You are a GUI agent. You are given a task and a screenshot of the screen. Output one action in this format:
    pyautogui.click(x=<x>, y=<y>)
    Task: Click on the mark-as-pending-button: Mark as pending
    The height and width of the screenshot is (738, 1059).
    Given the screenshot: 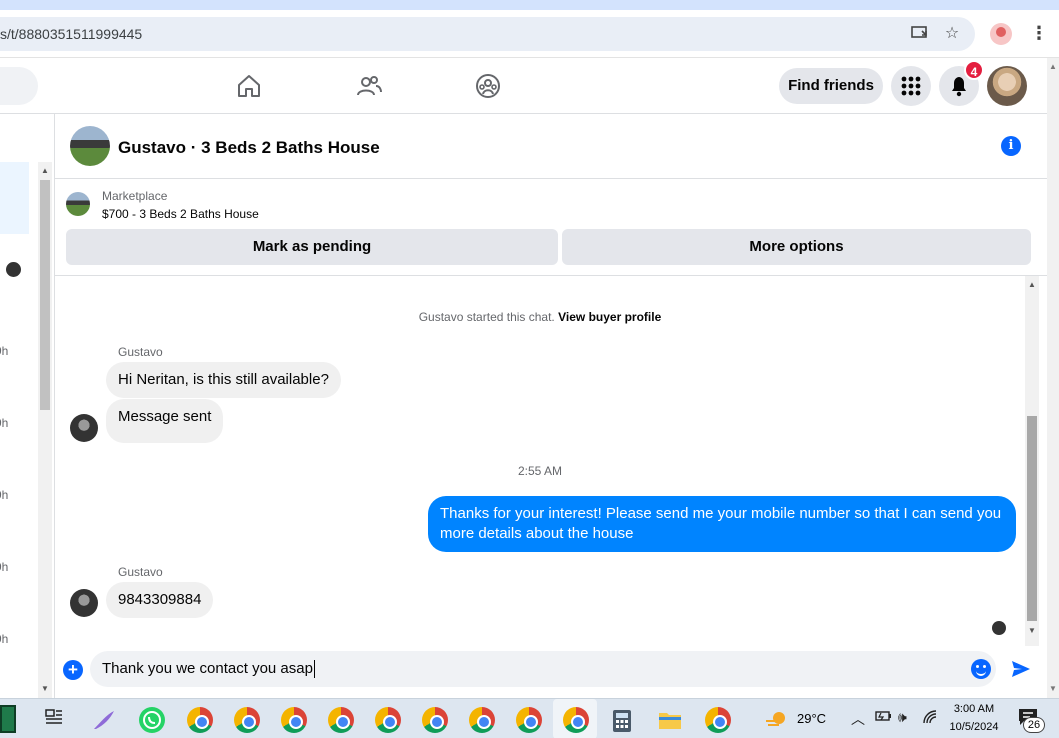 What is the action you would take?
    pyautogui.click(x=312, y=247)
    